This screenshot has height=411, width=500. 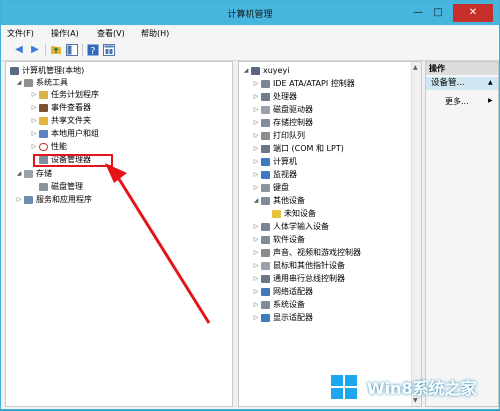 What do you see at coordinates (293, 122) in the screenshot?
I see `device-category-label: 存储控制器` at bounding box center [293, 122].